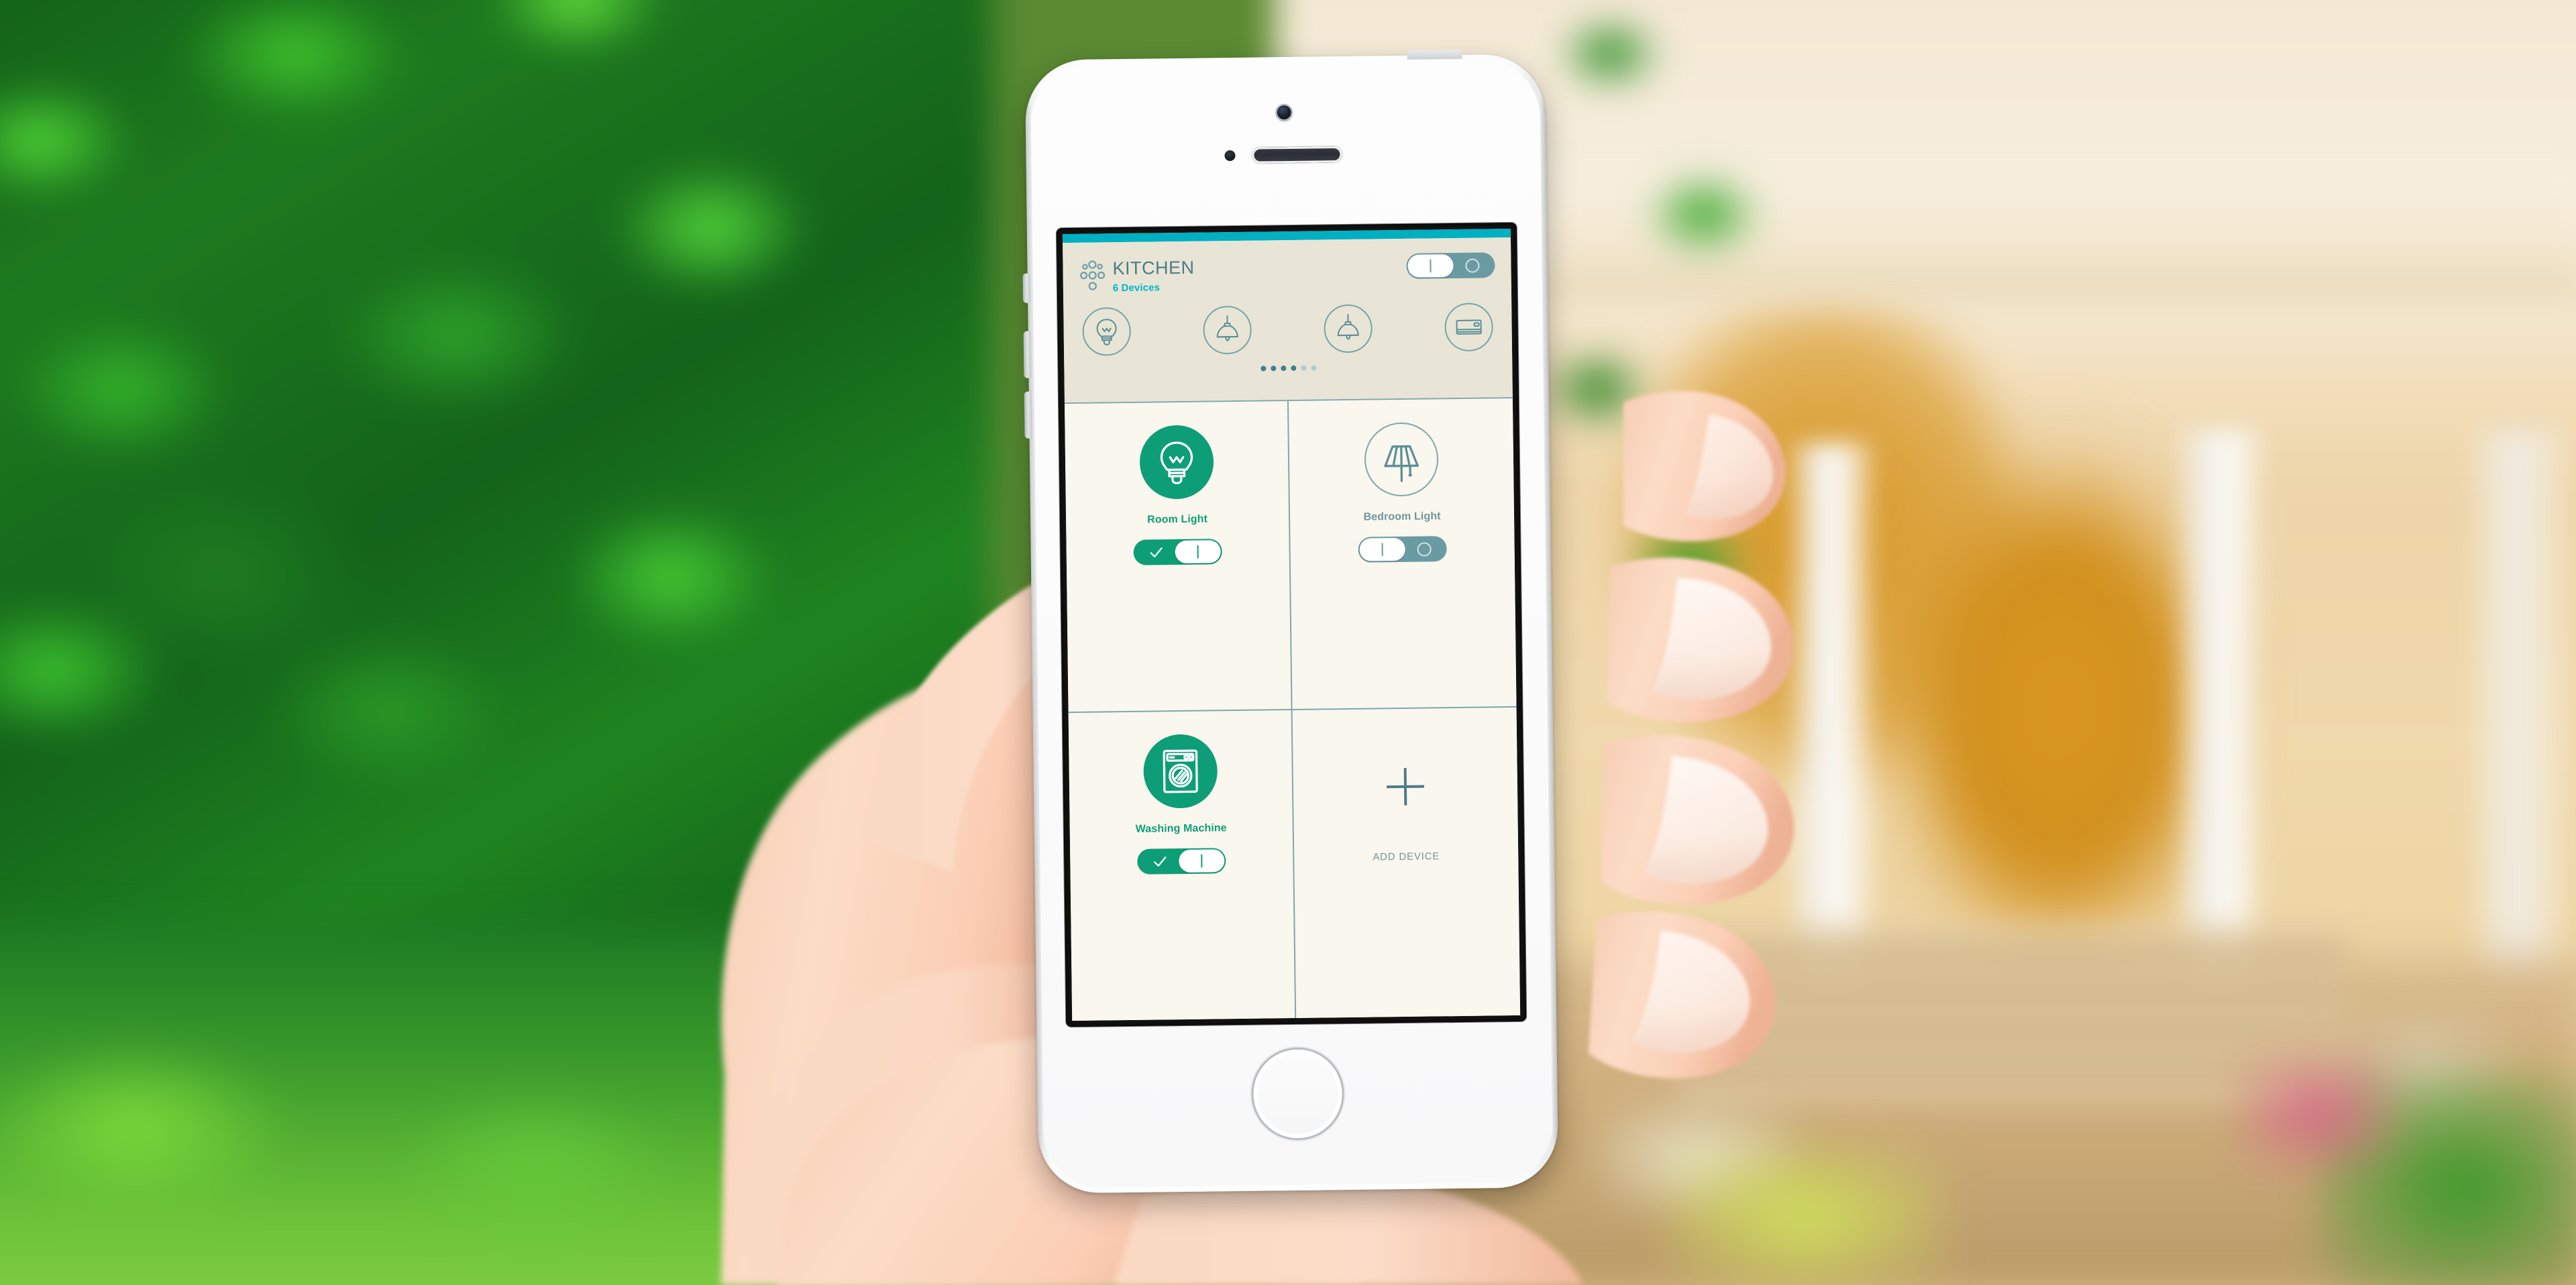  Describe the element at coordinates (2318, 1113) in the screenshot. I see `background-flowers-pink` at that location.